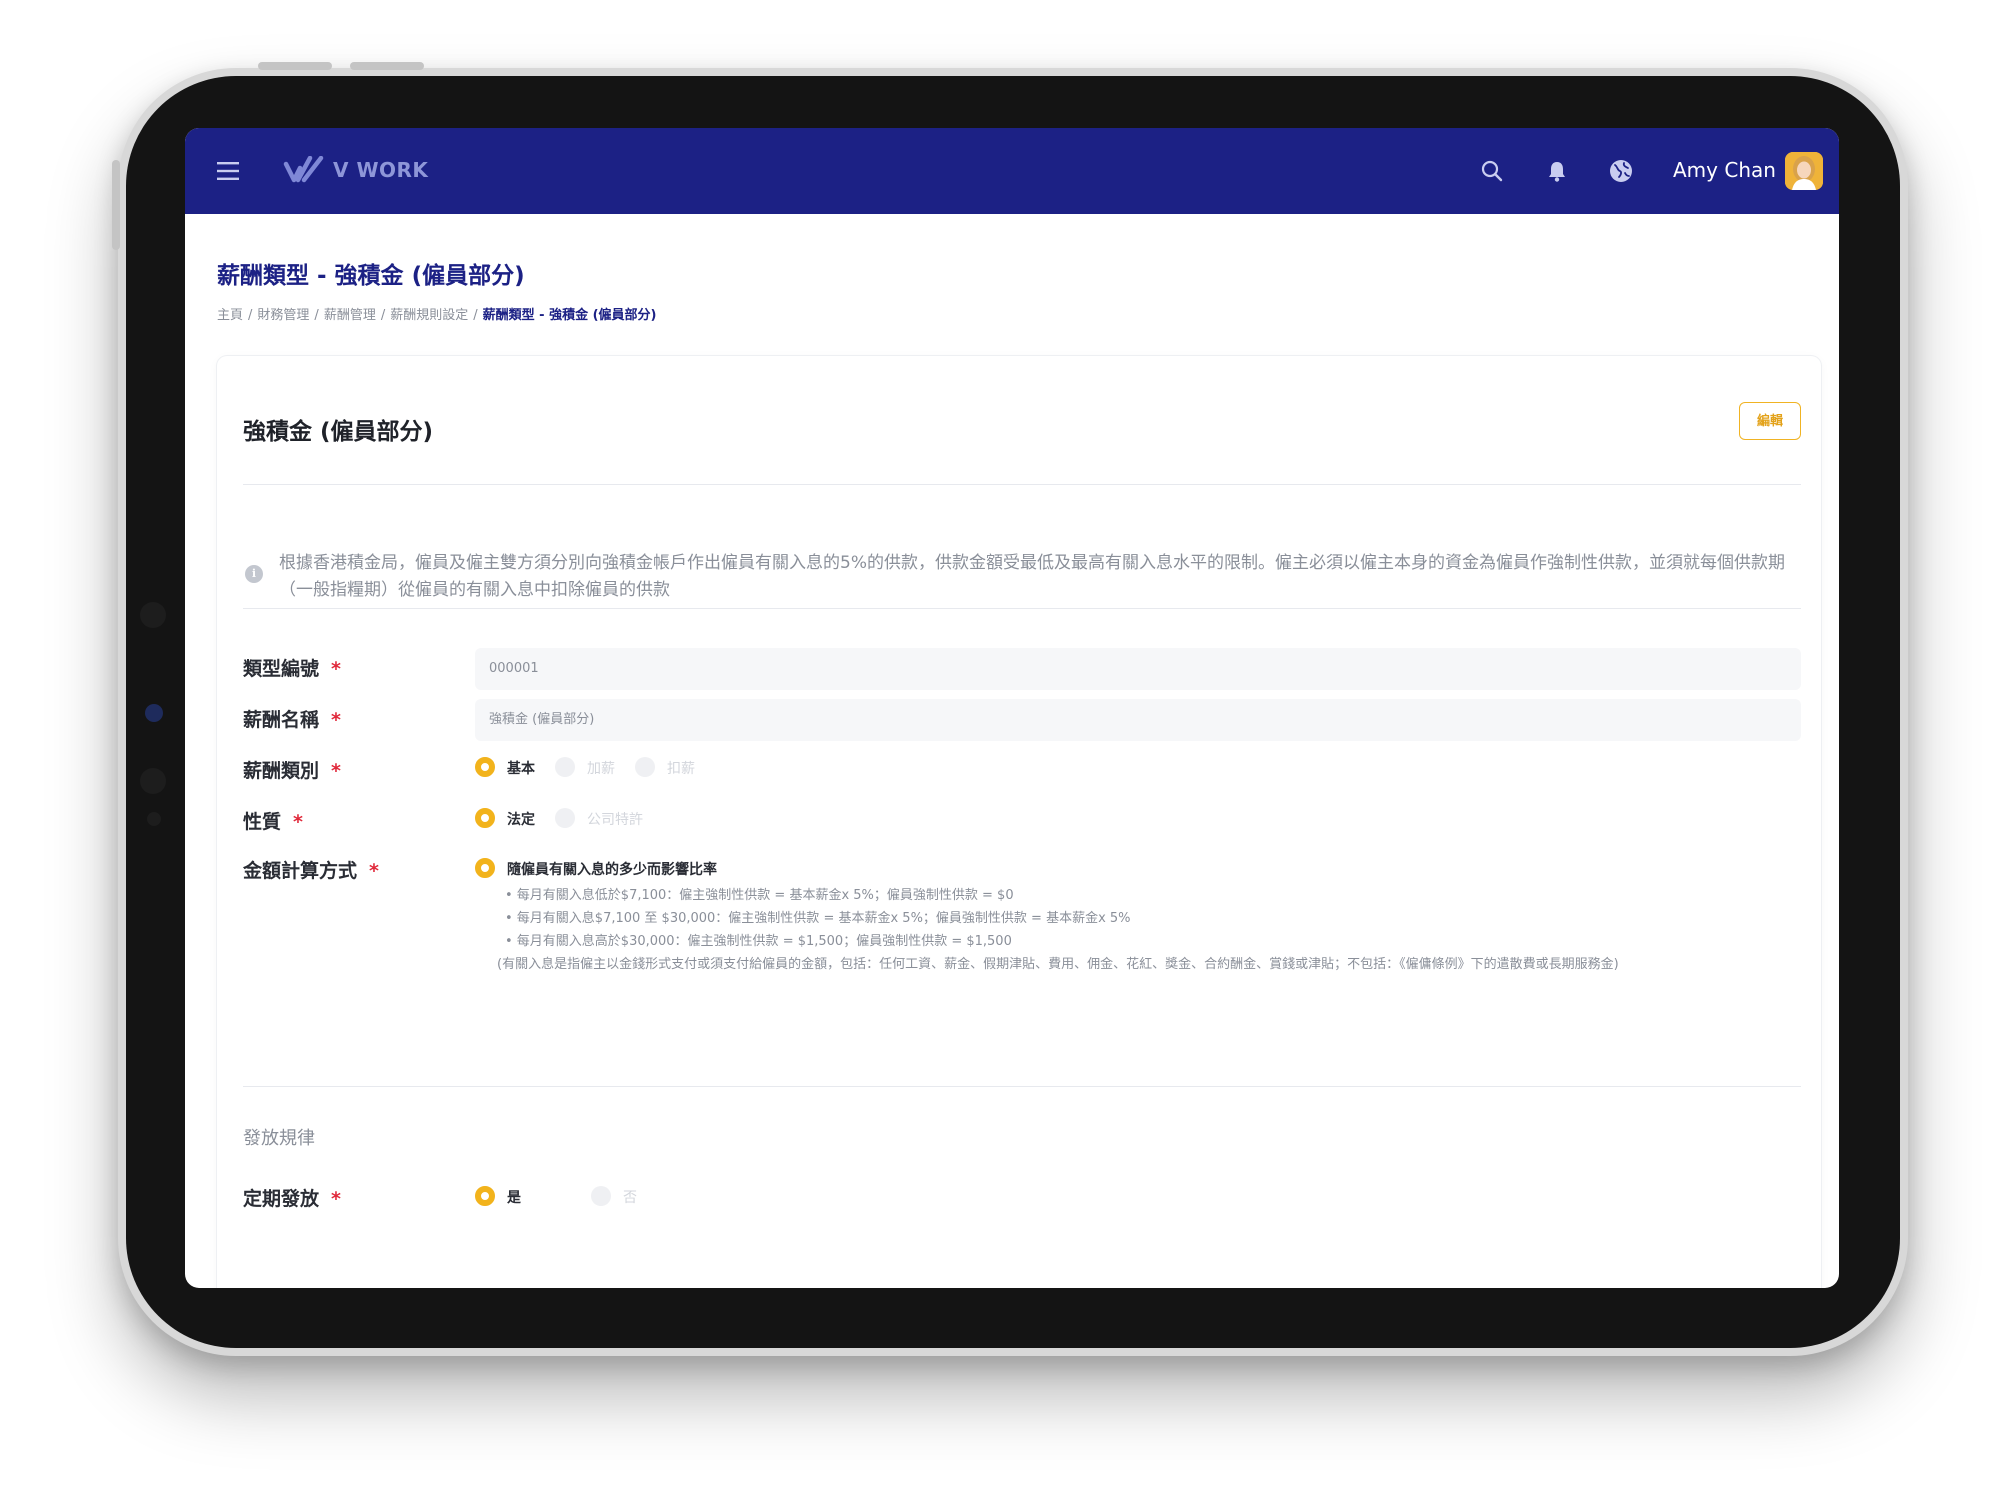  What do you see at coordinates (292, 771) in the screenshot?
I see `salary-category-label: 薪酬類別 *` at bounding box center [292, 771].